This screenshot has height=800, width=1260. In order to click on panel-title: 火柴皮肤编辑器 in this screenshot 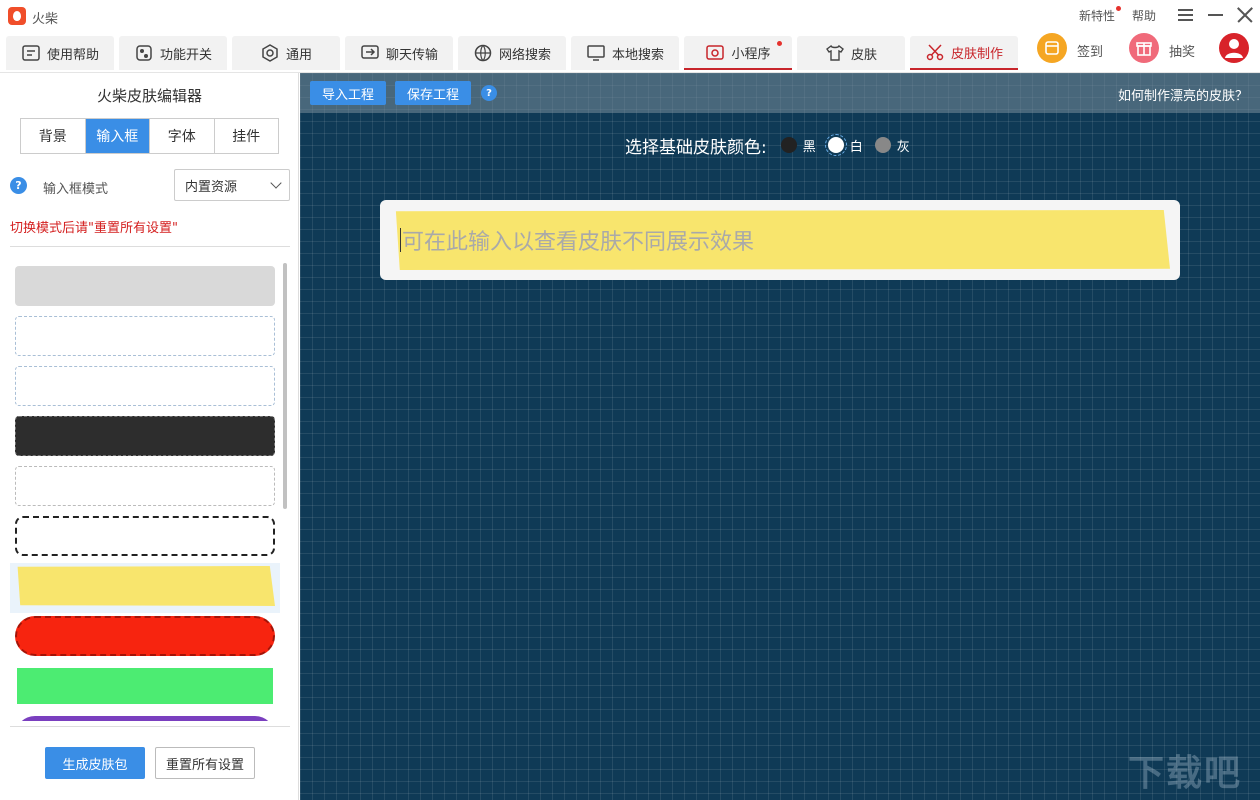, I will do `click(149, 96)`.